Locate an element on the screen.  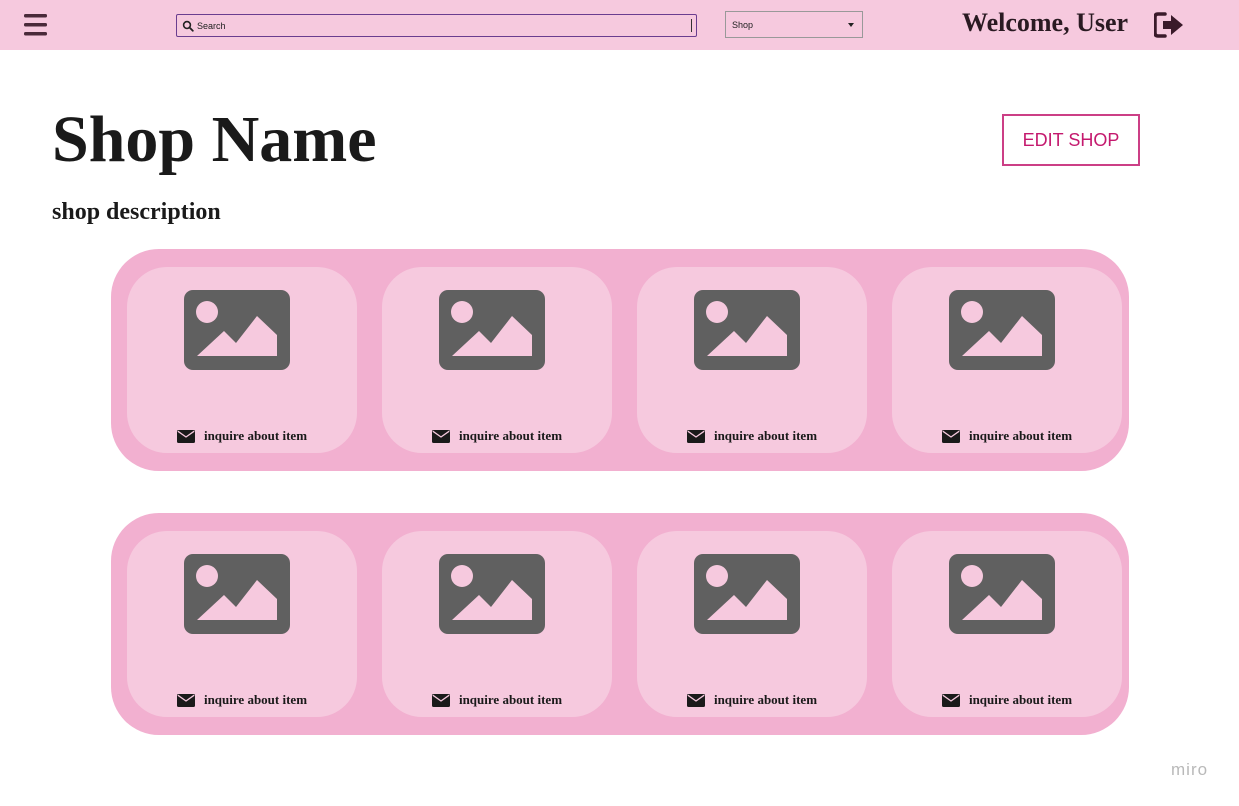
miro-watermark: miro is located at coordinates (1190, 769).